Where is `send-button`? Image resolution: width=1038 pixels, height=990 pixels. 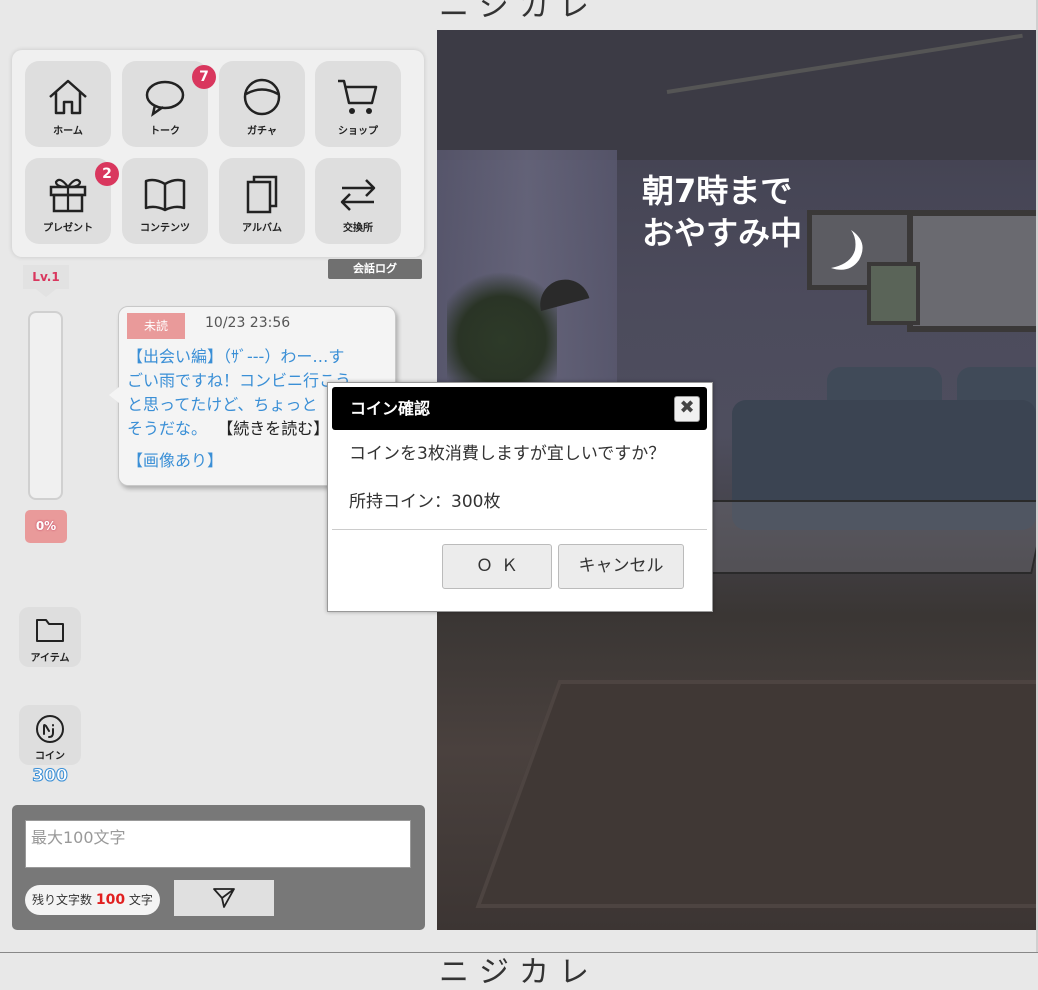
send-button is located at coordinates (224, 898).